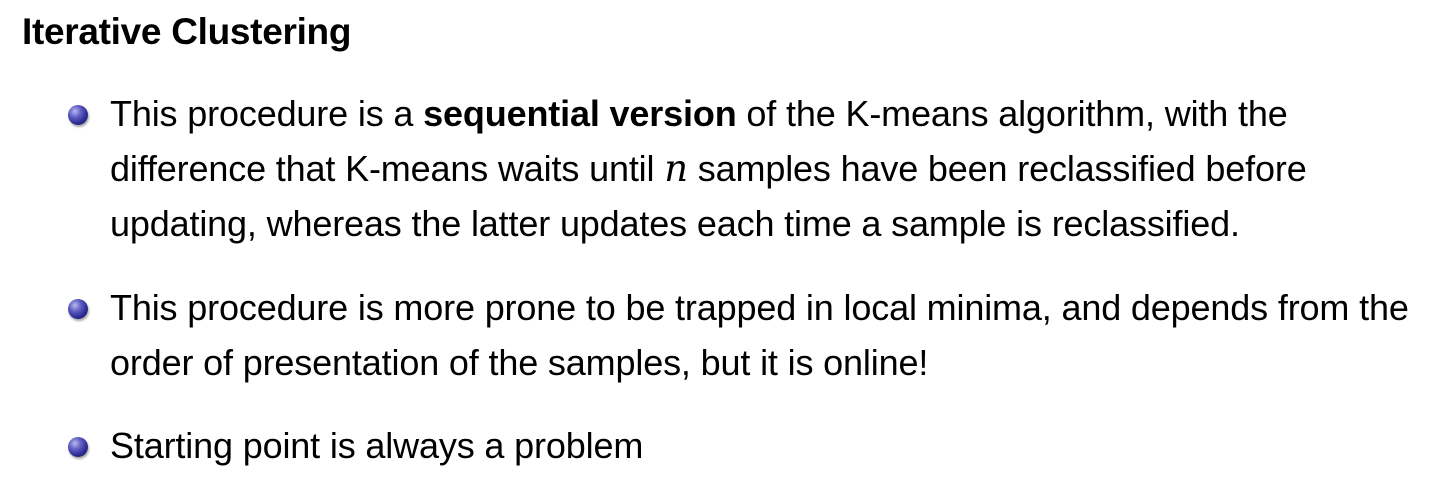  I want to click on bullet-text-emphasis: sequential version, so click(580, 113).